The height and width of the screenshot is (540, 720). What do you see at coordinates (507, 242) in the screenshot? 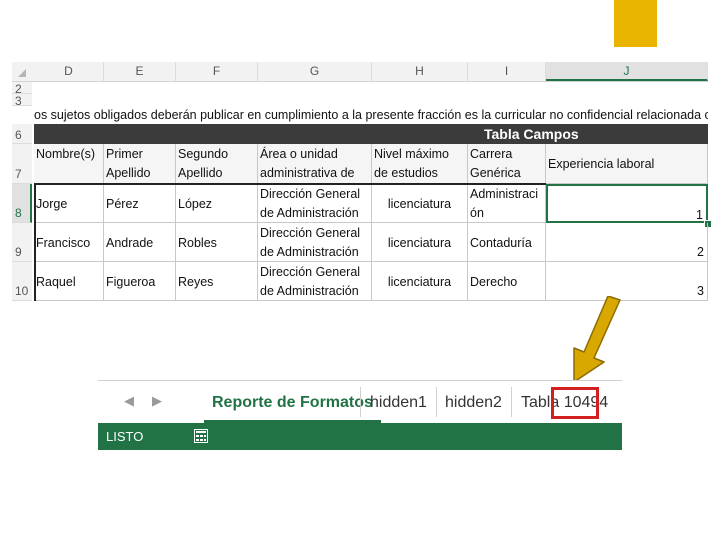
I see `table-cell: Contaduría` at bounding box center [507, 242].